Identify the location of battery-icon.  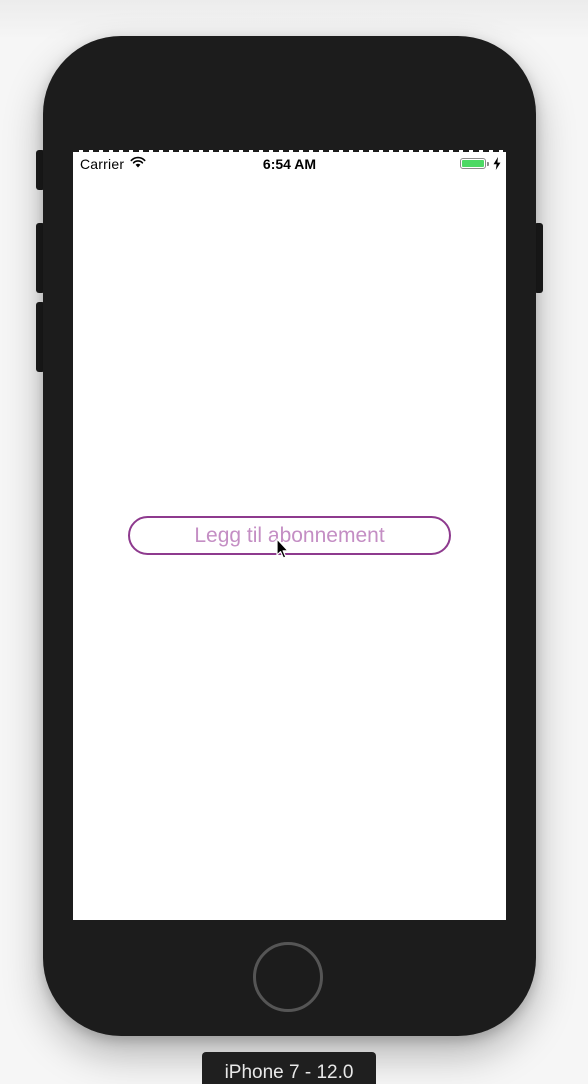
(473, 163).